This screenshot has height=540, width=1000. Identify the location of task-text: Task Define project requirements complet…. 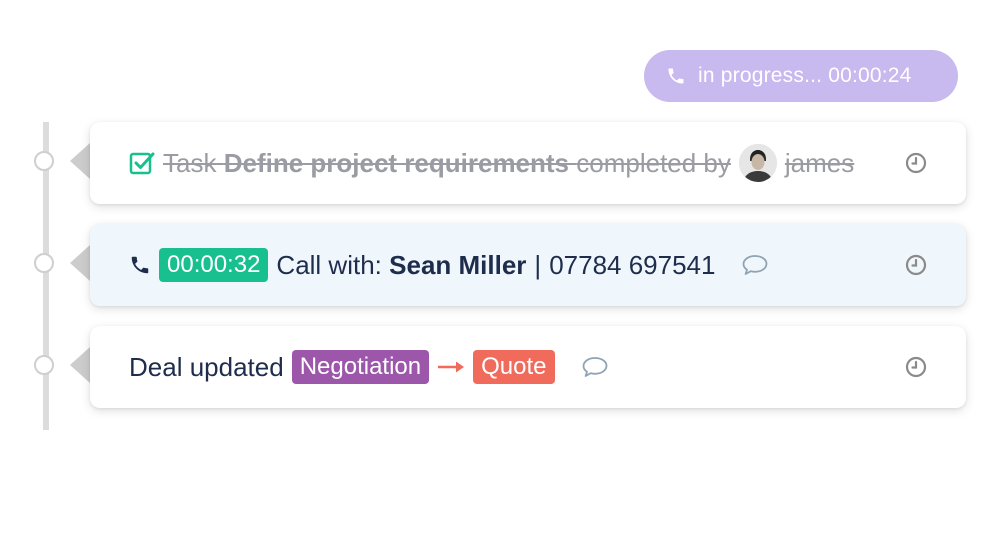
(508, 163).